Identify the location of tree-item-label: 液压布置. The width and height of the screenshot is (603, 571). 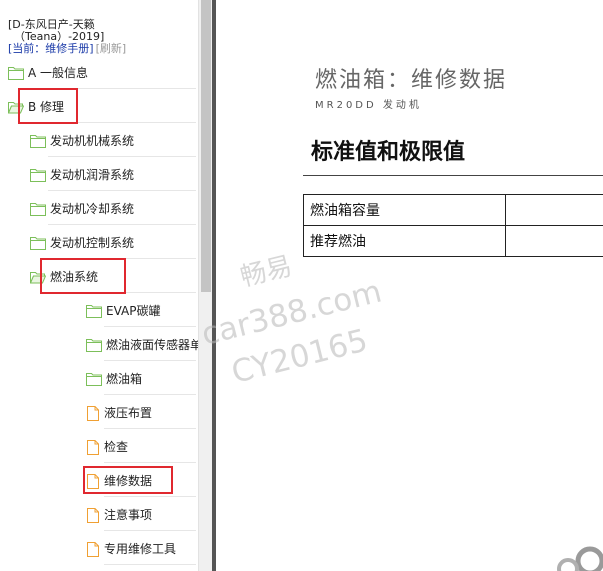
(128, 413).